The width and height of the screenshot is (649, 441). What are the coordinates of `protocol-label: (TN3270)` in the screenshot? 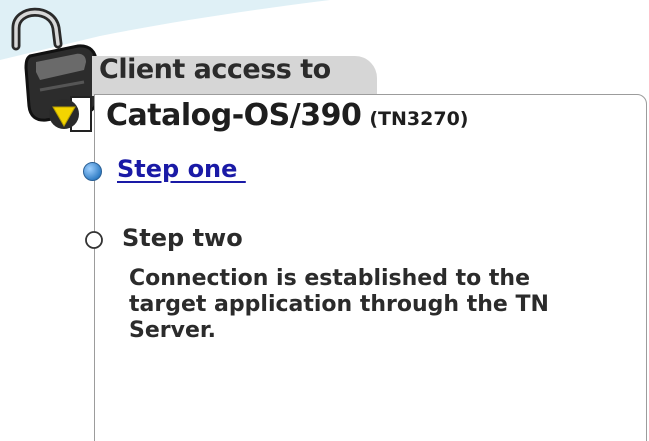 It's located at (419, 119).